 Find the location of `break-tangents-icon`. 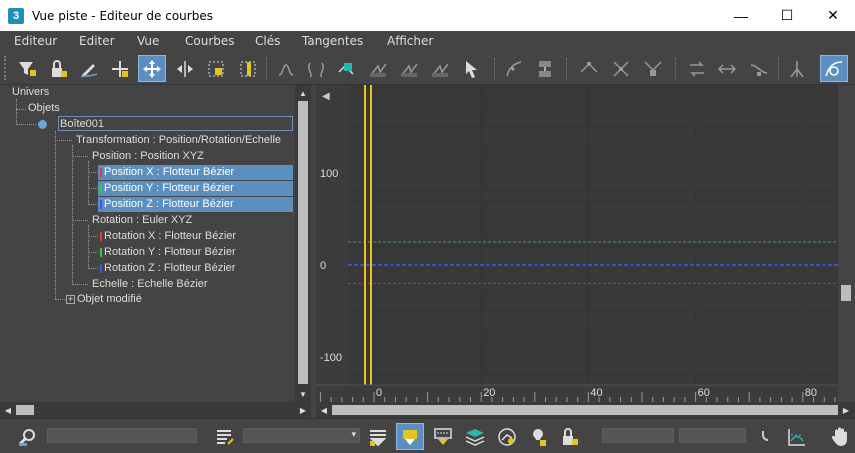

break-tangents-icon is located at coordinates (589, 68).